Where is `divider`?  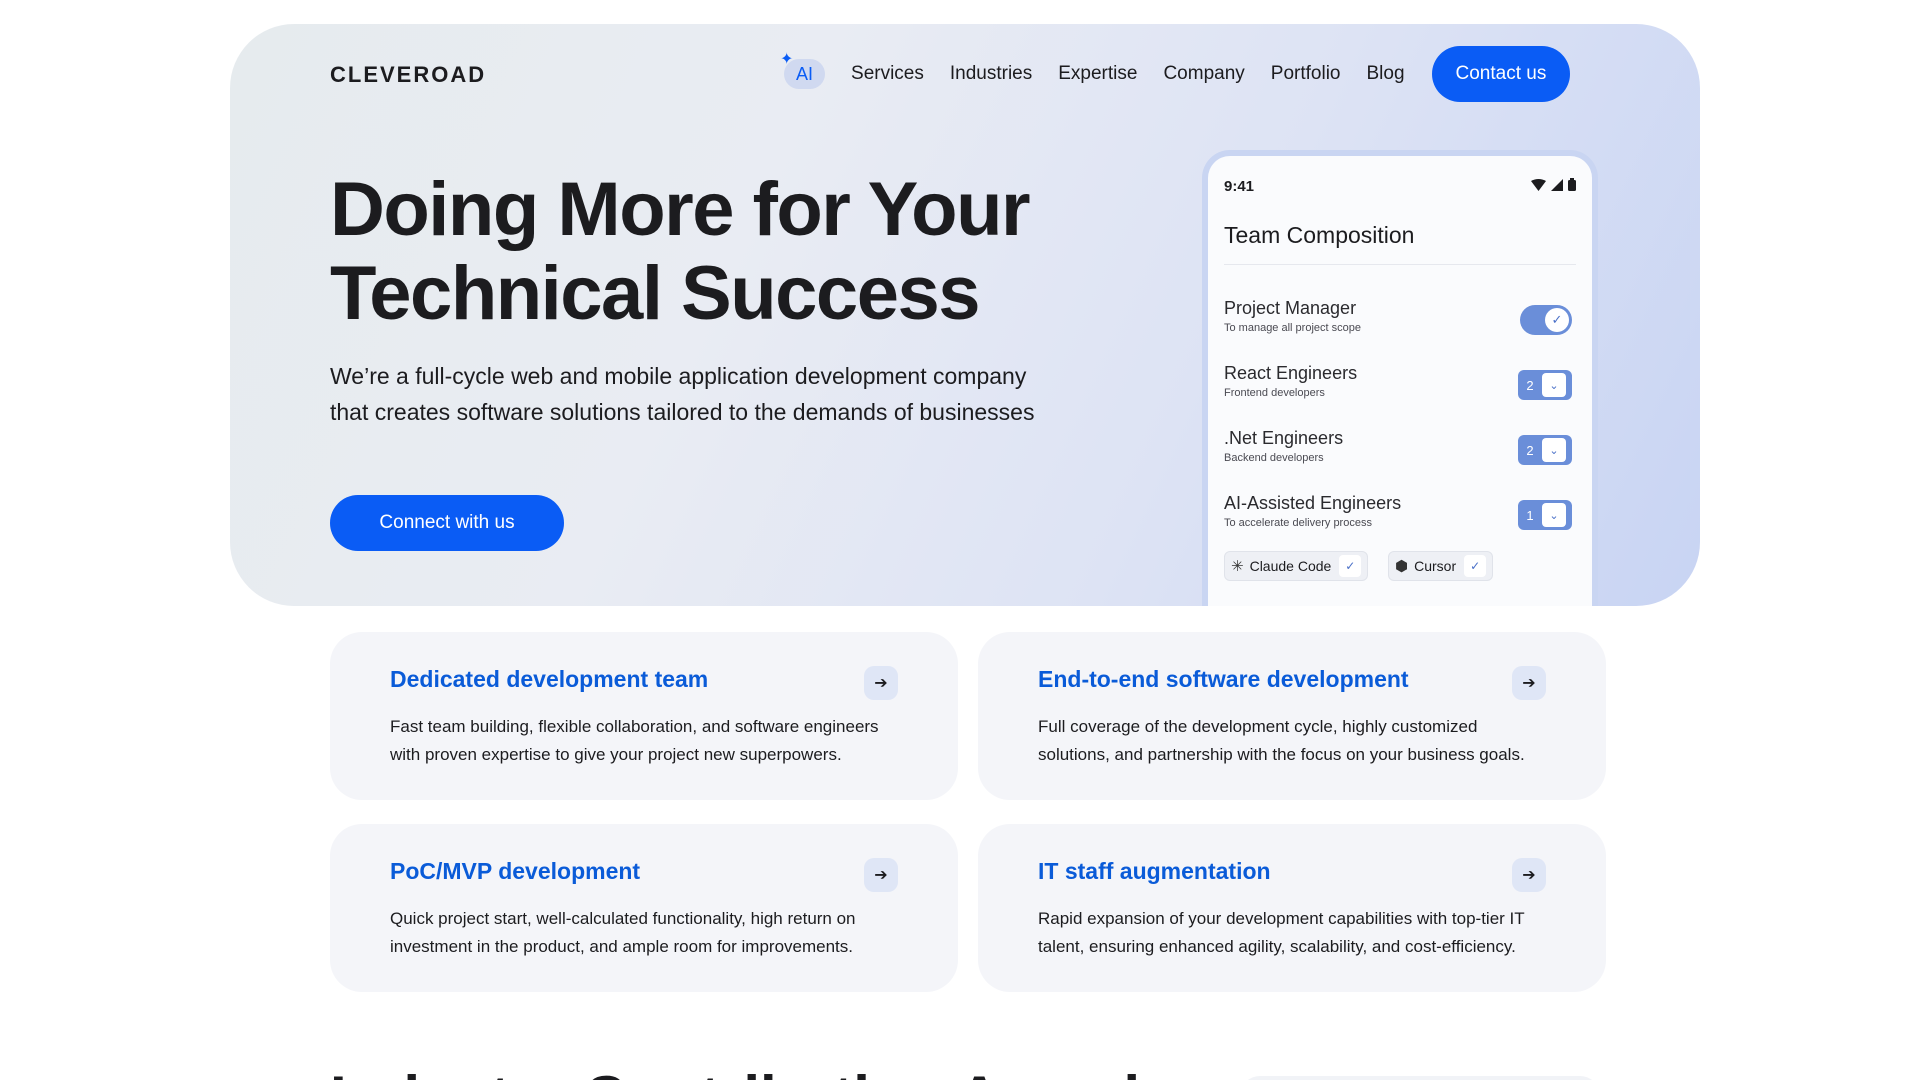
divider is located at coordinates (1400, 264).